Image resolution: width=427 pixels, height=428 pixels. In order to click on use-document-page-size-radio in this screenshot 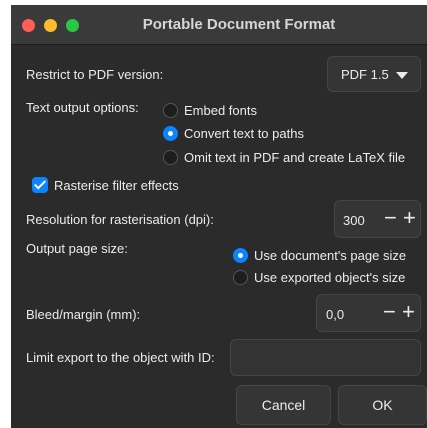, I will do `click(240, 255)`.